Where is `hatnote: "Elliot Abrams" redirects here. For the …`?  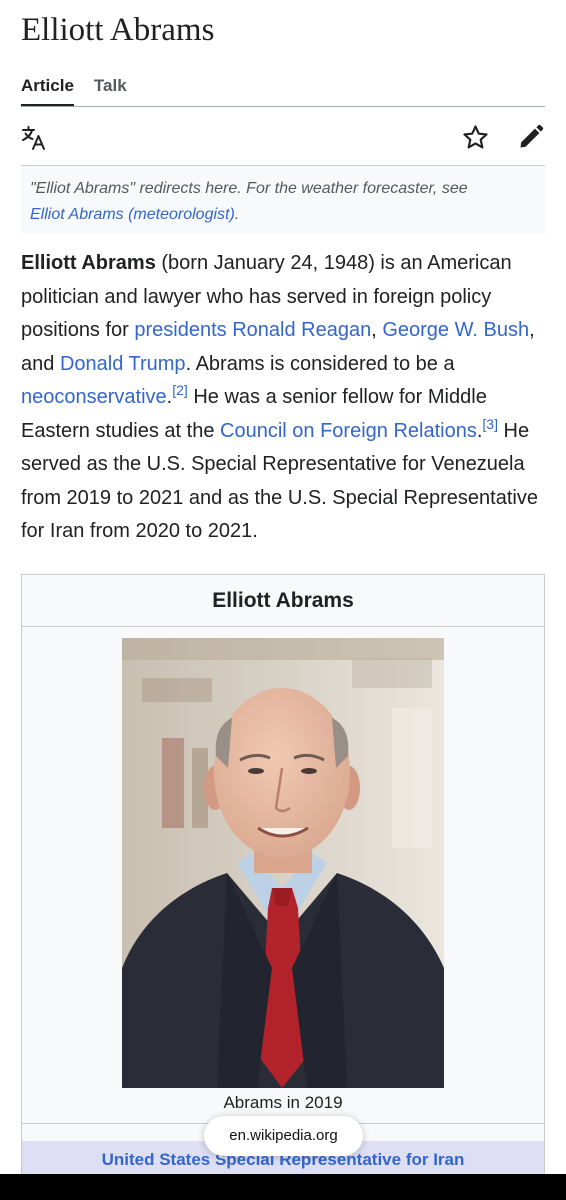 hatnote: "Elliot Abrams" redirects here. For the … is located at coordinates (283, 200).